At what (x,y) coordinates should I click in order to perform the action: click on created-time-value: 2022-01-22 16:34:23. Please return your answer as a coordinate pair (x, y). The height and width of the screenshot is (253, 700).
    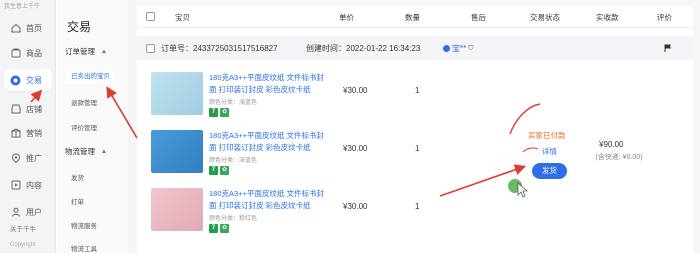
    Looking at the image, I should click on (383, 48).